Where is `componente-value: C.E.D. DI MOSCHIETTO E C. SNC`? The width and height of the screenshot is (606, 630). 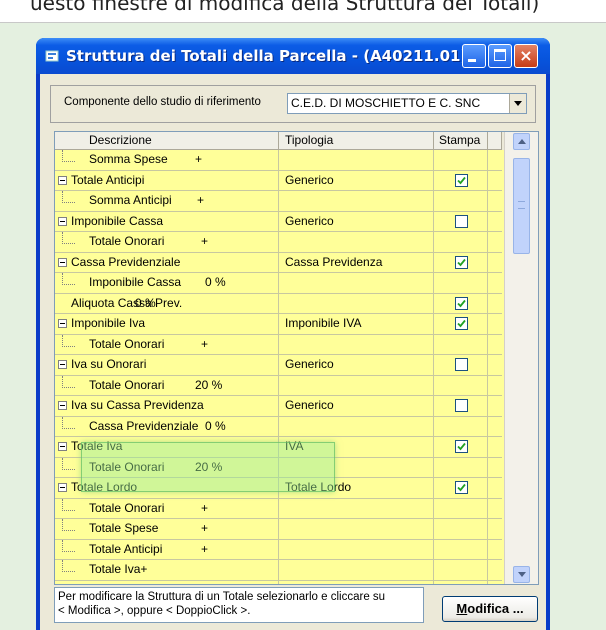
componente-value: C.E.D. DI MOSCHIETTO E C. SNC is located at coordinates (386, 103).